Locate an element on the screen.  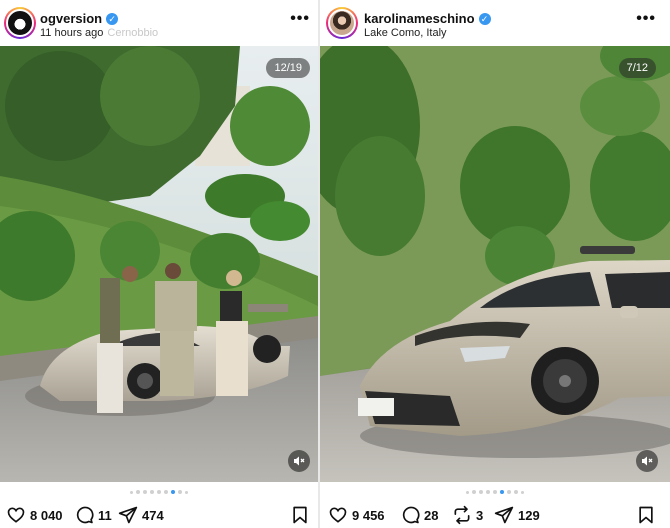
action-bar: 8 040 11 474 is located at coordinates (159, 515).